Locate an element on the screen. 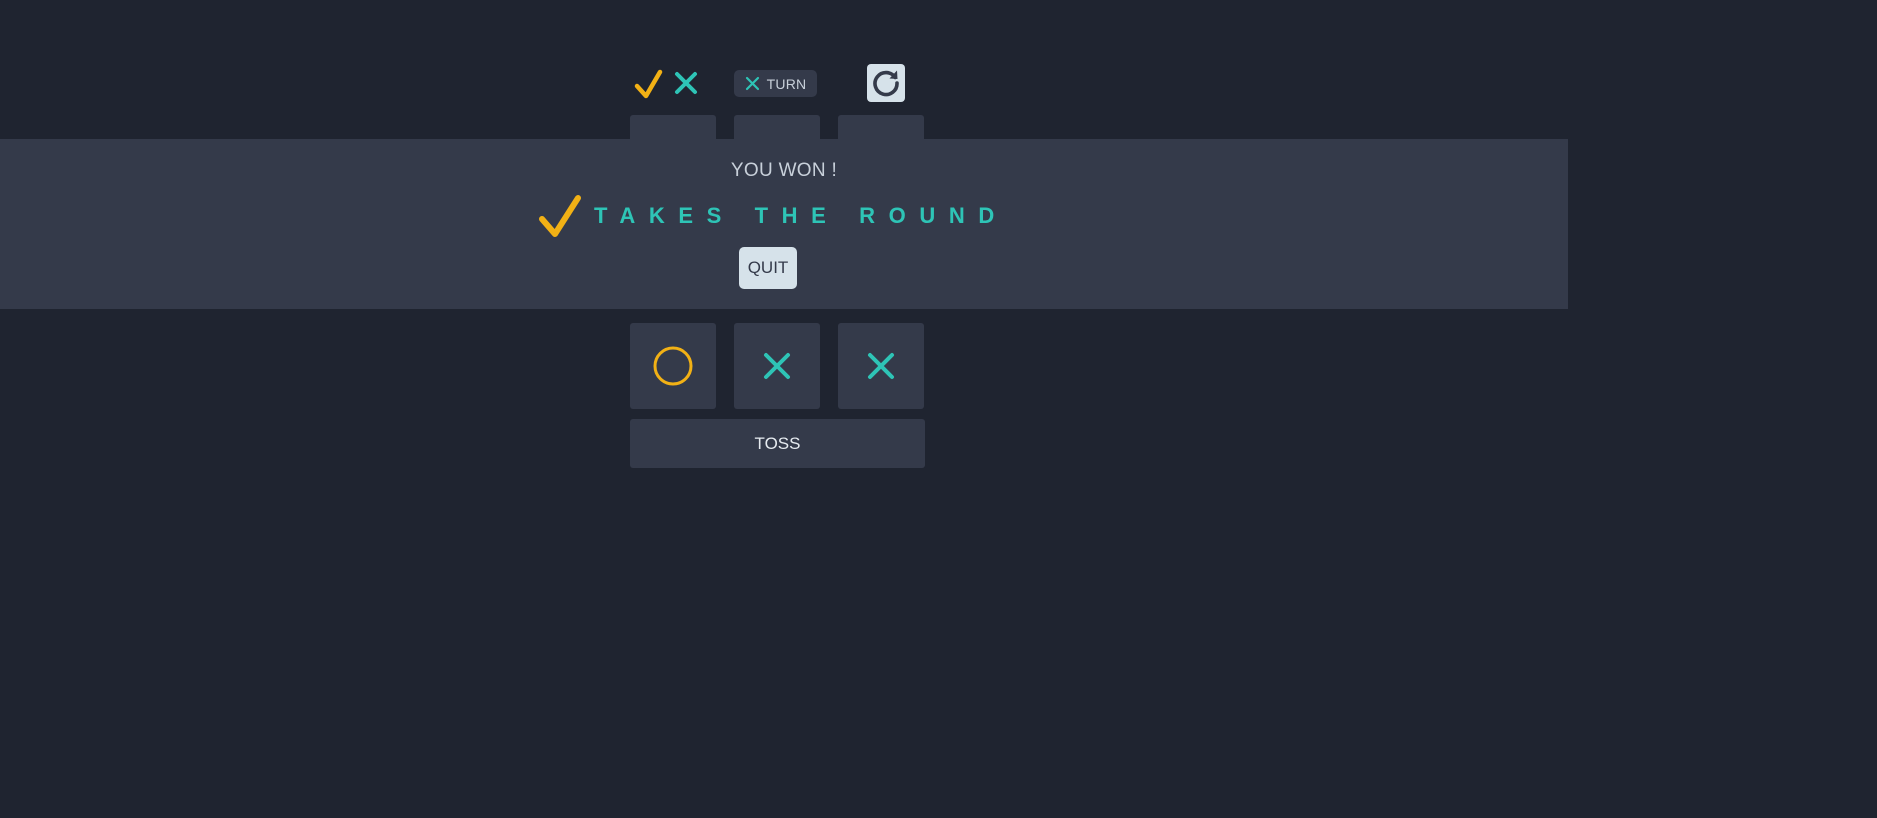 This screenshot has width=1877, height=818. game-logo is located at coordinates (668, 84).